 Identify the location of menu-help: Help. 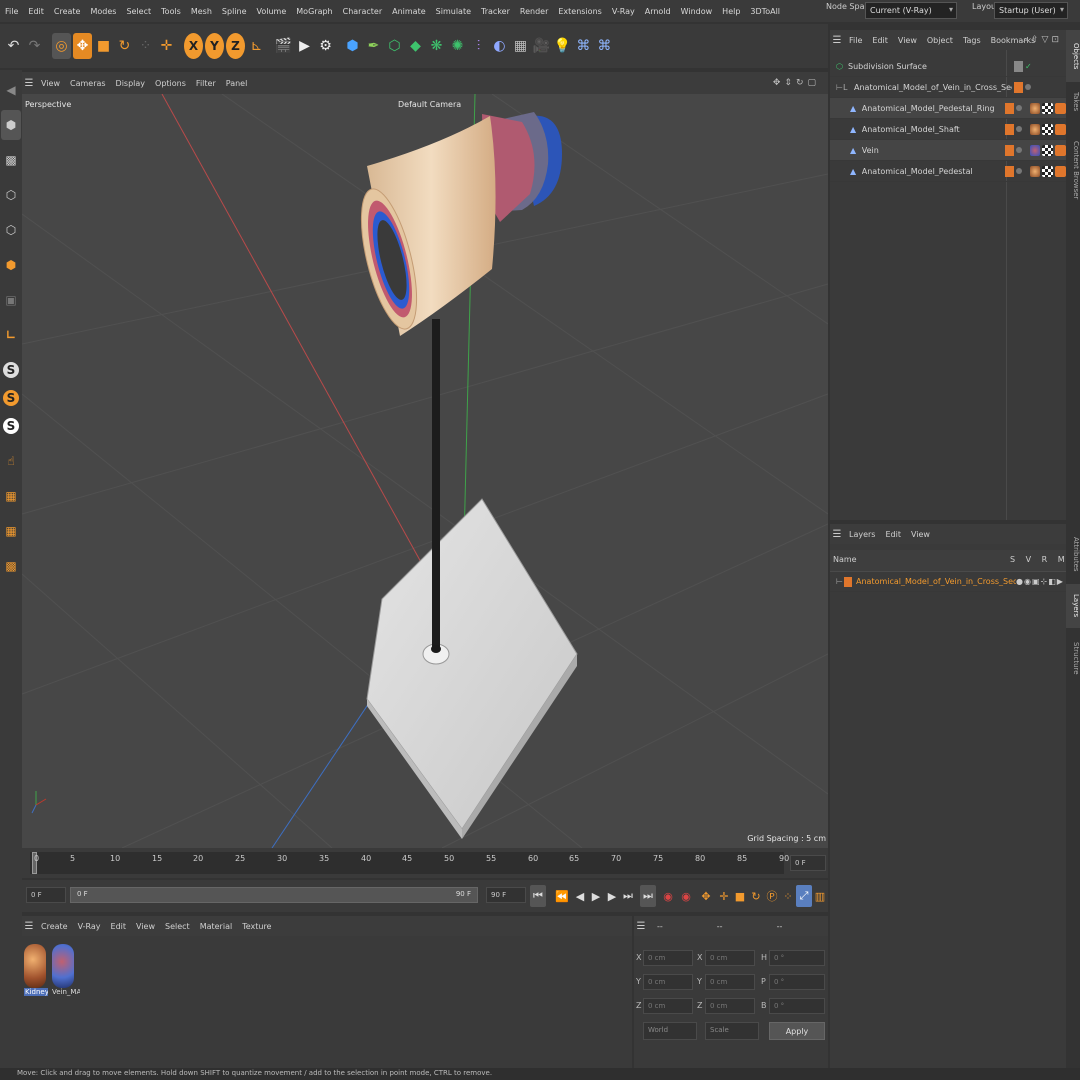
(731, 11).